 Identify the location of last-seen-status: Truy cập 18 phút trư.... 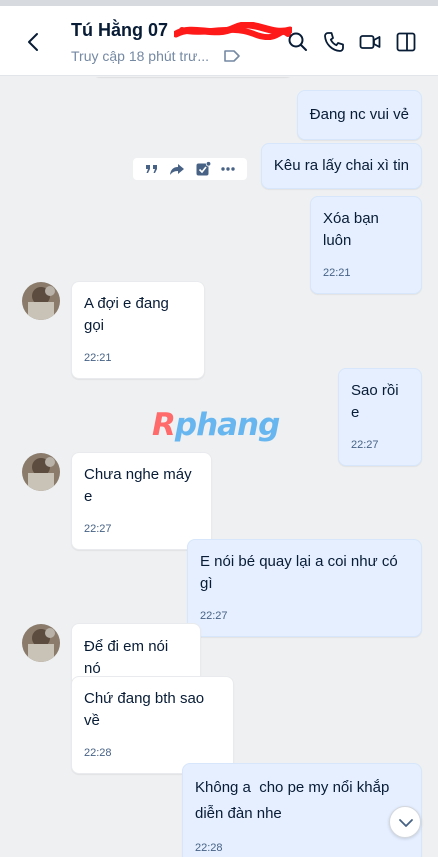
(140, 56).